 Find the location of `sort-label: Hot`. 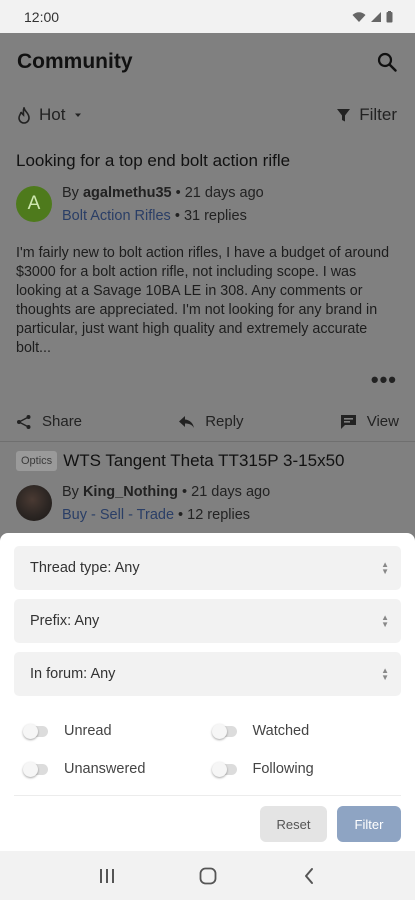

sort-label: Hot is located at coordinates (52, 114).